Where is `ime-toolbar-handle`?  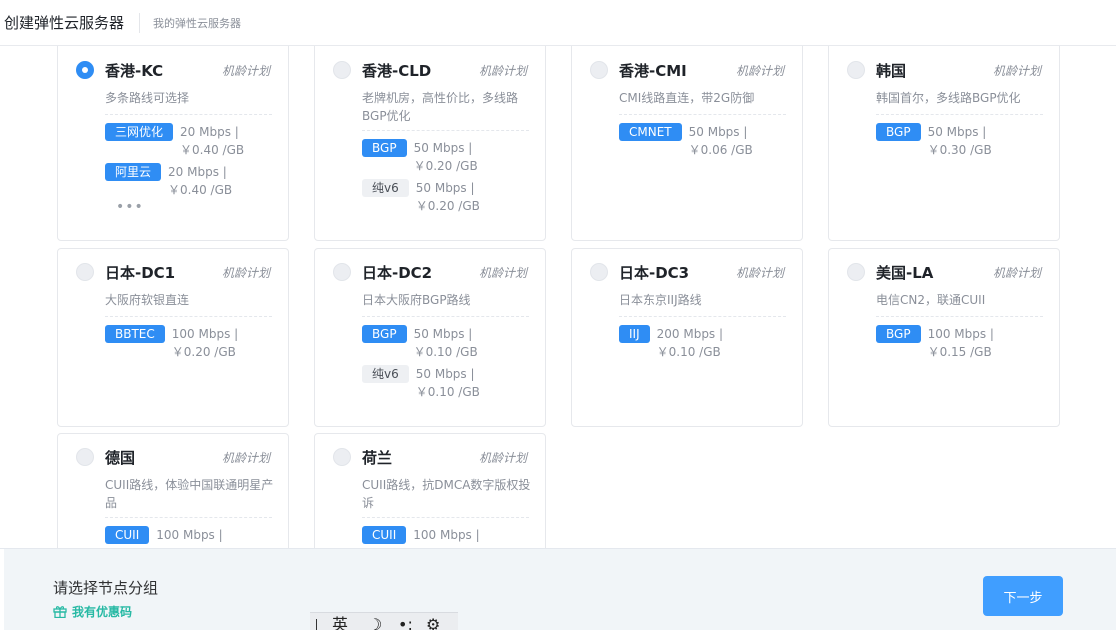
ime-toolbar-handle is located at coordinates (316, 624).